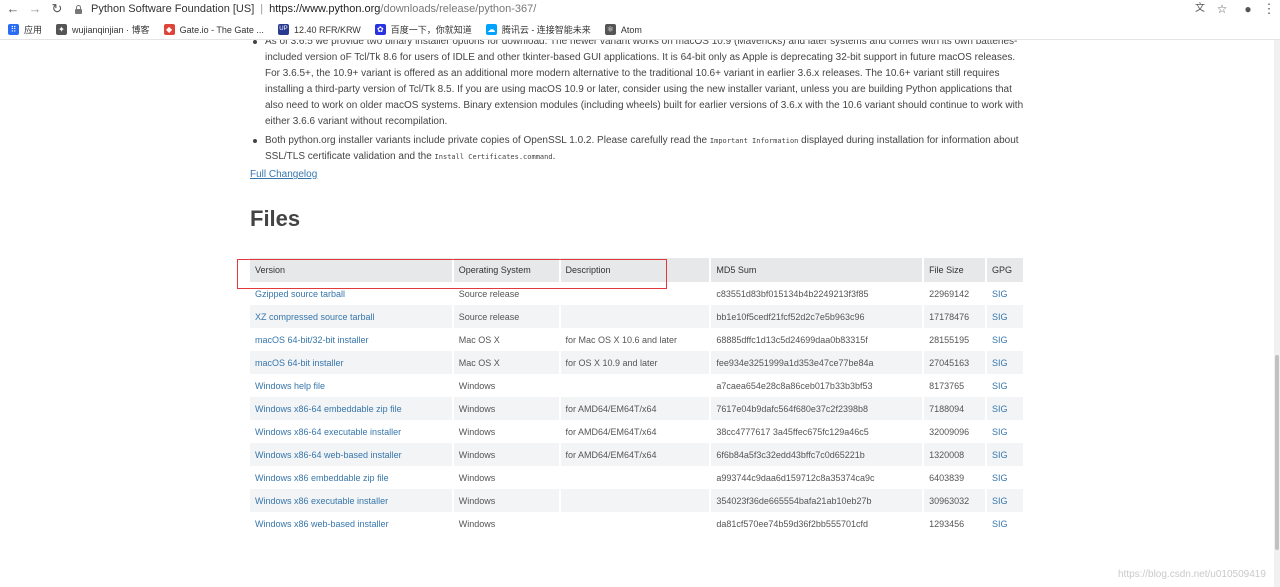 This screenshot has height=587, width=1280. I want to click on file-size-cell: 7188094, so click(955, 408).